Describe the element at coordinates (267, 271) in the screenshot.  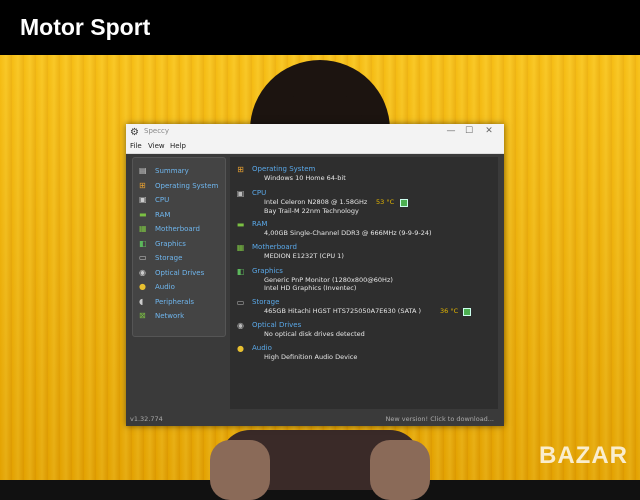
I see `section-title: Graphics` at that location.